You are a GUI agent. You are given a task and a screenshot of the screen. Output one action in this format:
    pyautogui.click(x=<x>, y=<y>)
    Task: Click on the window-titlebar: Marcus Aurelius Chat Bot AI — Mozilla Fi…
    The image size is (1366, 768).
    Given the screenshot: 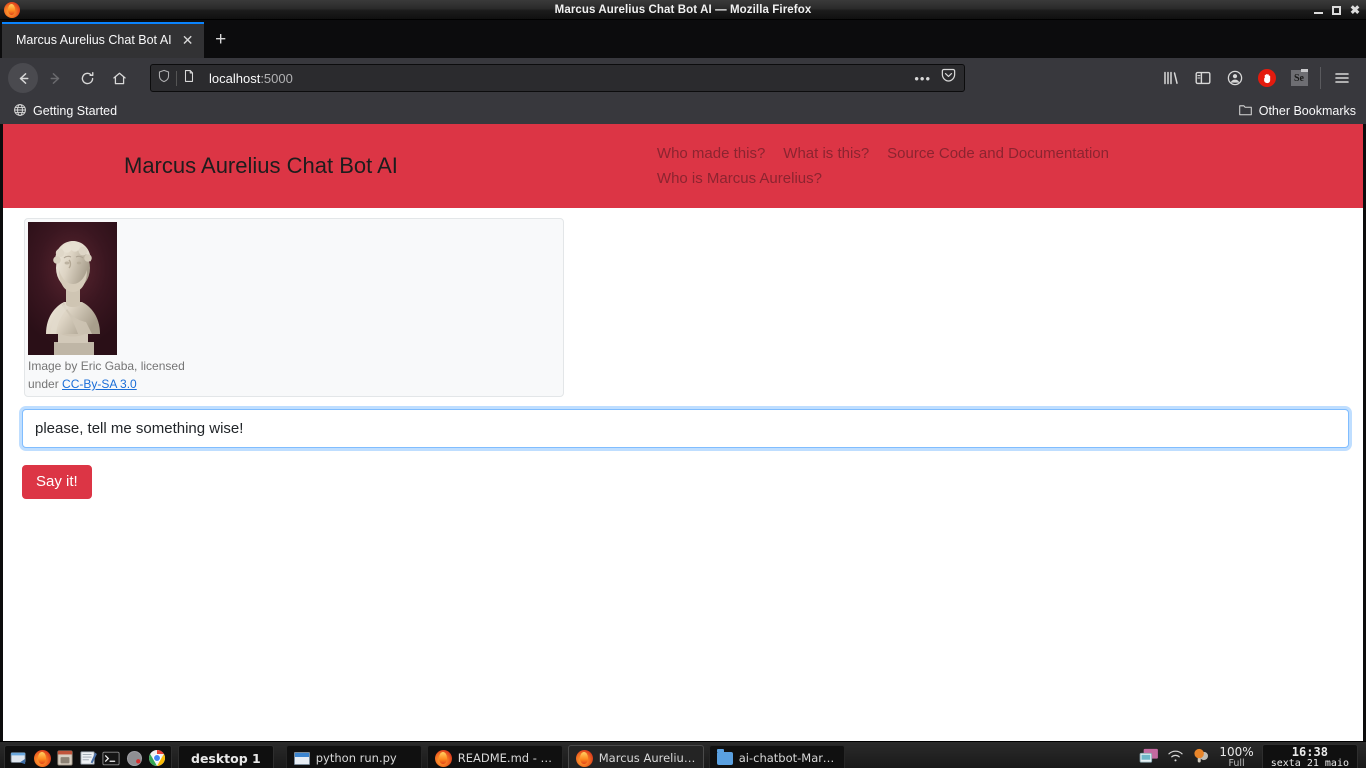 What is the action you would take?
    pyautogui.click(x=683, y=10)
    